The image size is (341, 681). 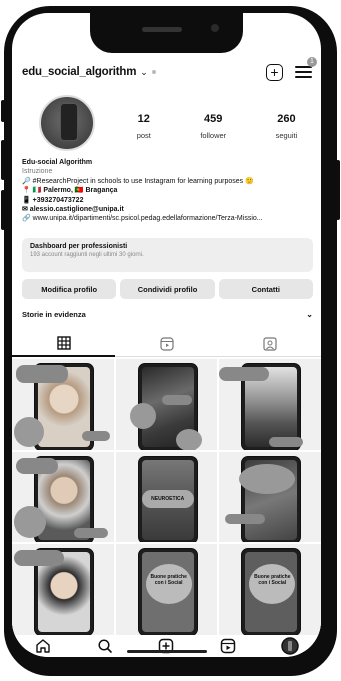 I want to click on phone-power-button, so click(x=338, y=190).